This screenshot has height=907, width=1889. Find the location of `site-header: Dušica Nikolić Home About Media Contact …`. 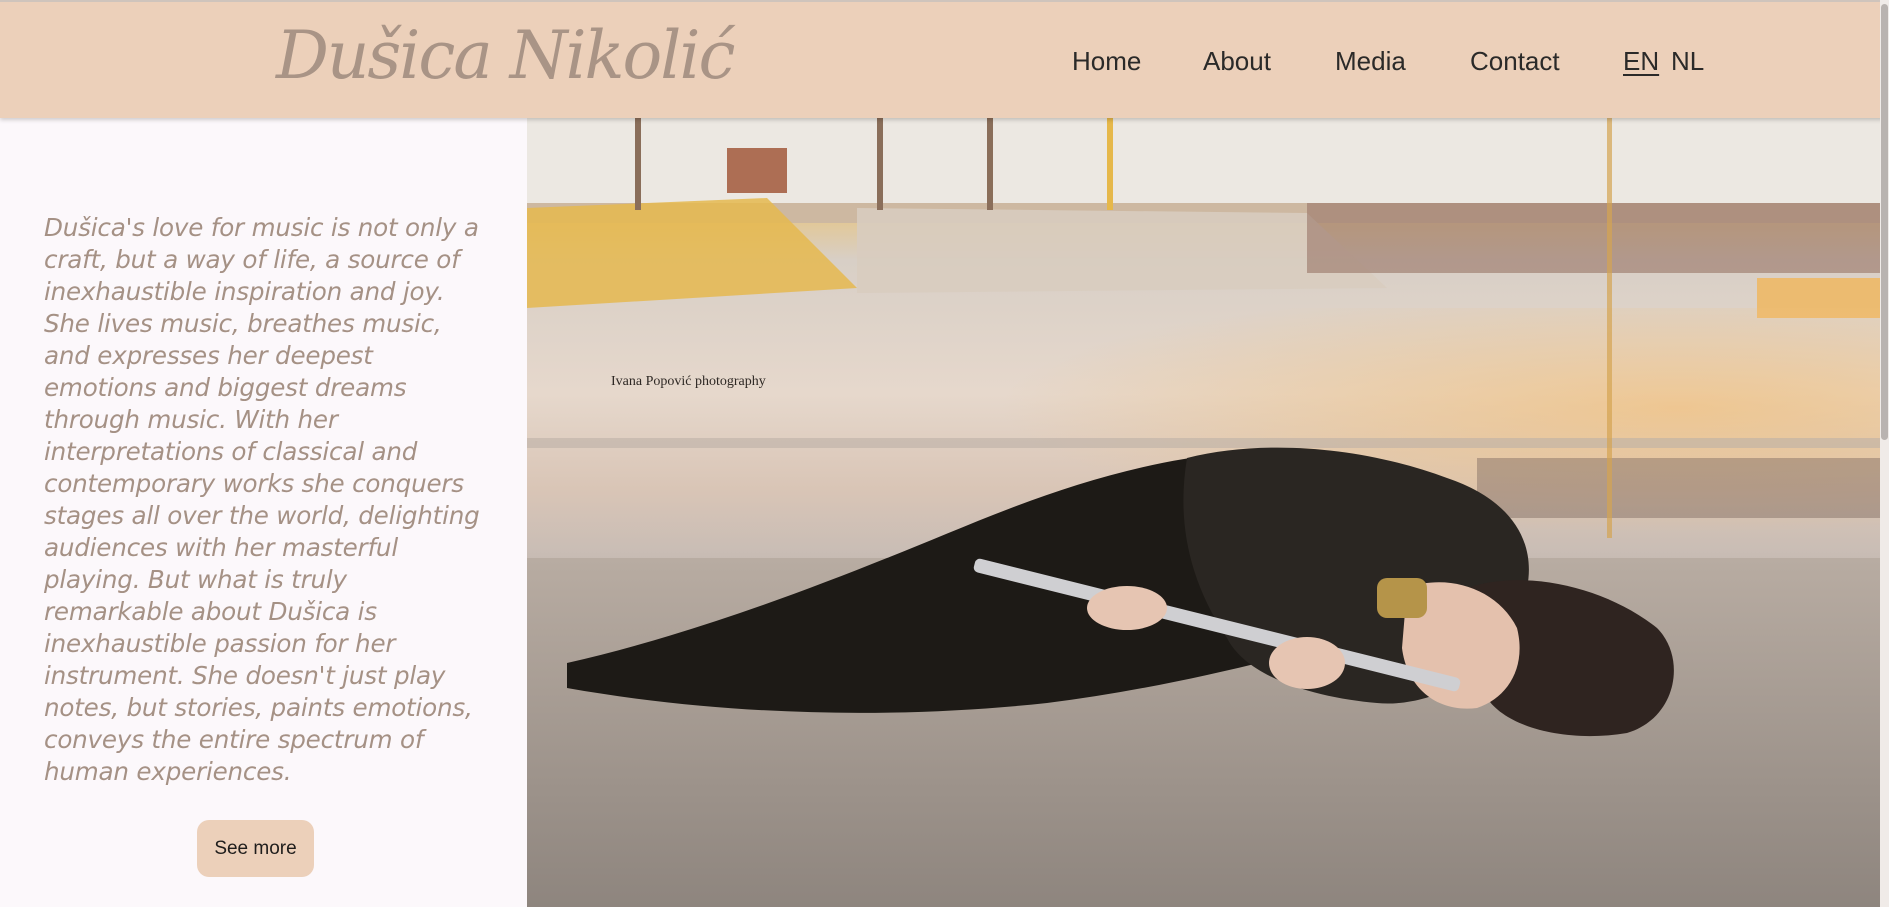

site-header: Dušica Nikolić Home About Media Contact … is located at coordinates (944, 59).